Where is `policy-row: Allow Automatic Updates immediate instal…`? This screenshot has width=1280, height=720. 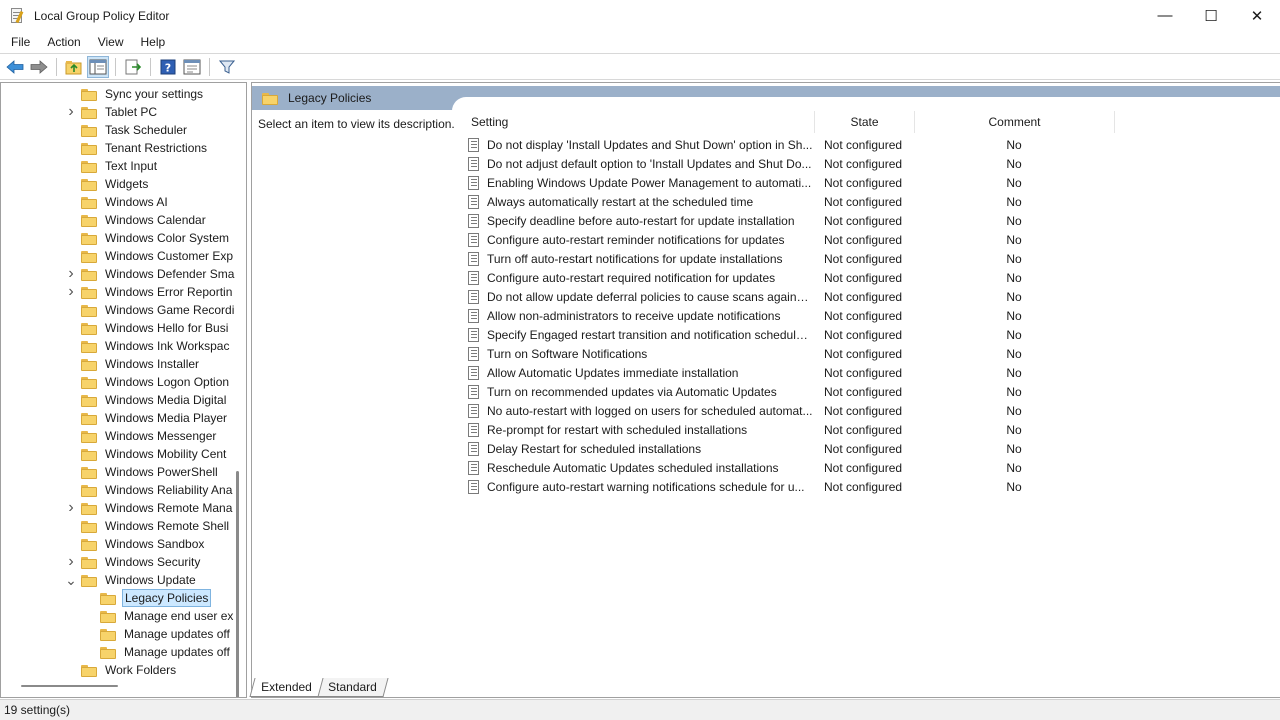 policy-row: Allow Automatic Updates immediate instal… is located at coordinates (791, 372).